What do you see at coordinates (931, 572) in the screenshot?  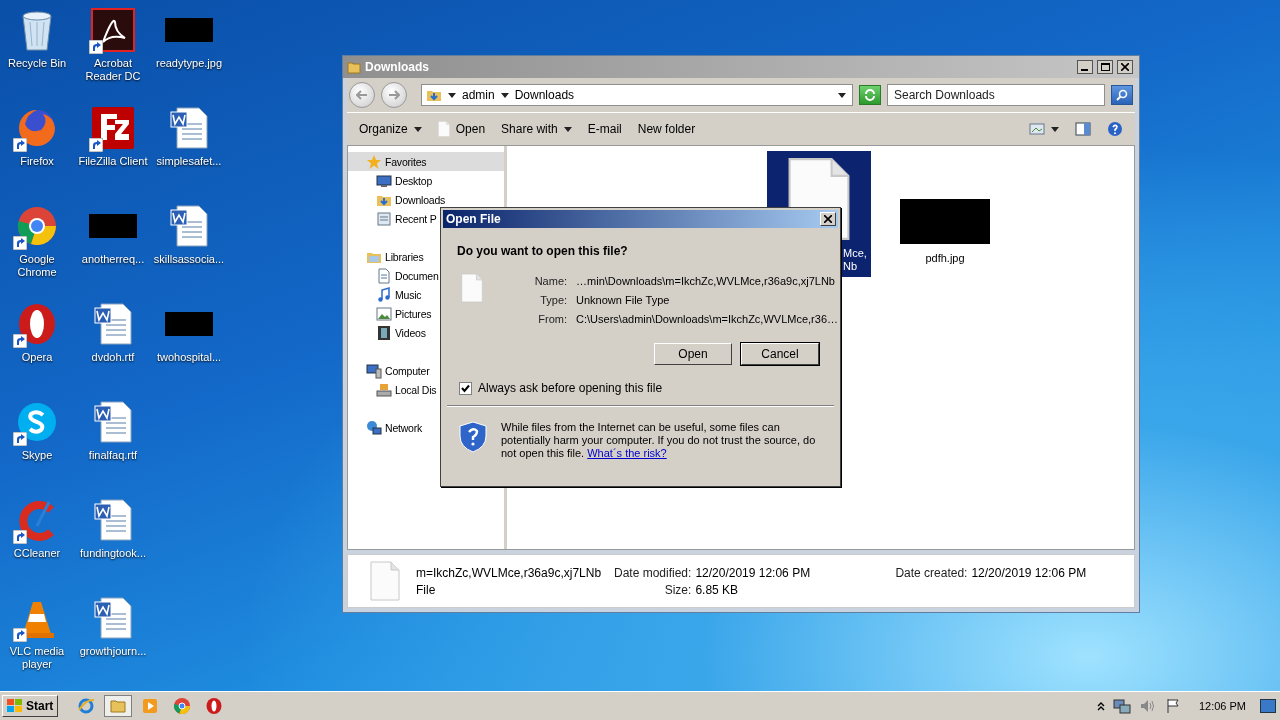 I see `detail-label: Date created:` at bounding box center [931, 572].